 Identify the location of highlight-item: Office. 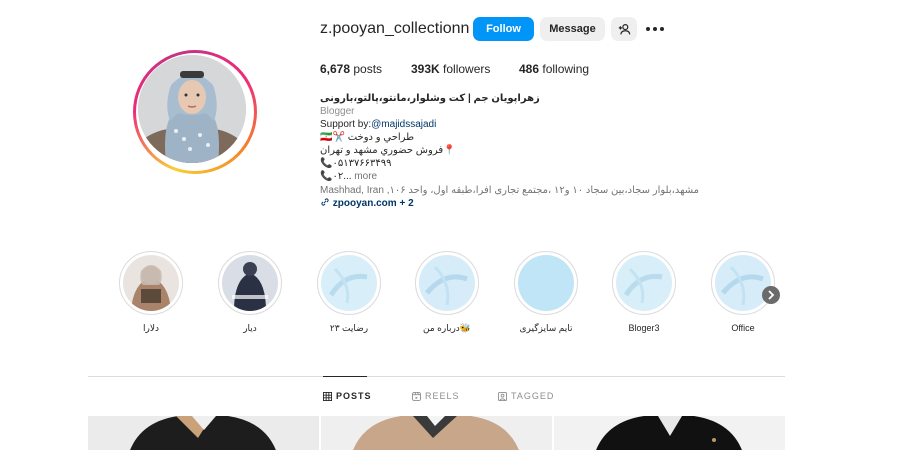
(743, 292).